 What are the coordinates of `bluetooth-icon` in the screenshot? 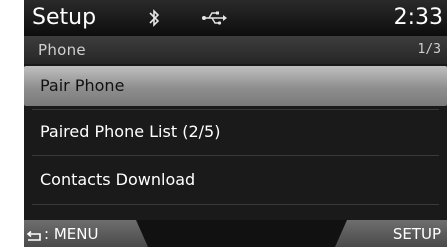 It's located at (154, 18).